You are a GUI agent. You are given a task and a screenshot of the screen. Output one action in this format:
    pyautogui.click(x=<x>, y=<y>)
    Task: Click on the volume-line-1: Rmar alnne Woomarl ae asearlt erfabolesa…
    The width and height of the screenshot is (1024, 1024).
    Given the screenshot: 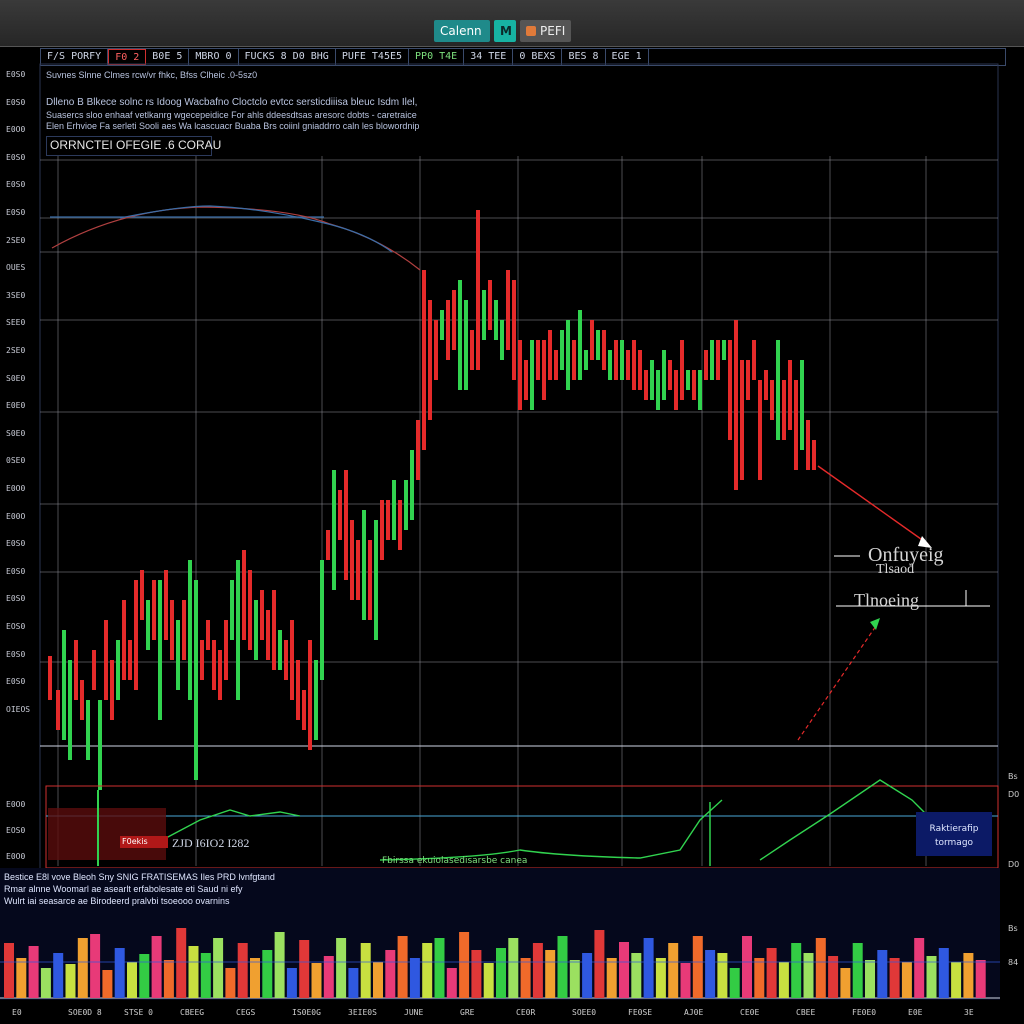 What is the action you would take?
    pyautogui.click(x=123, y=889)
    